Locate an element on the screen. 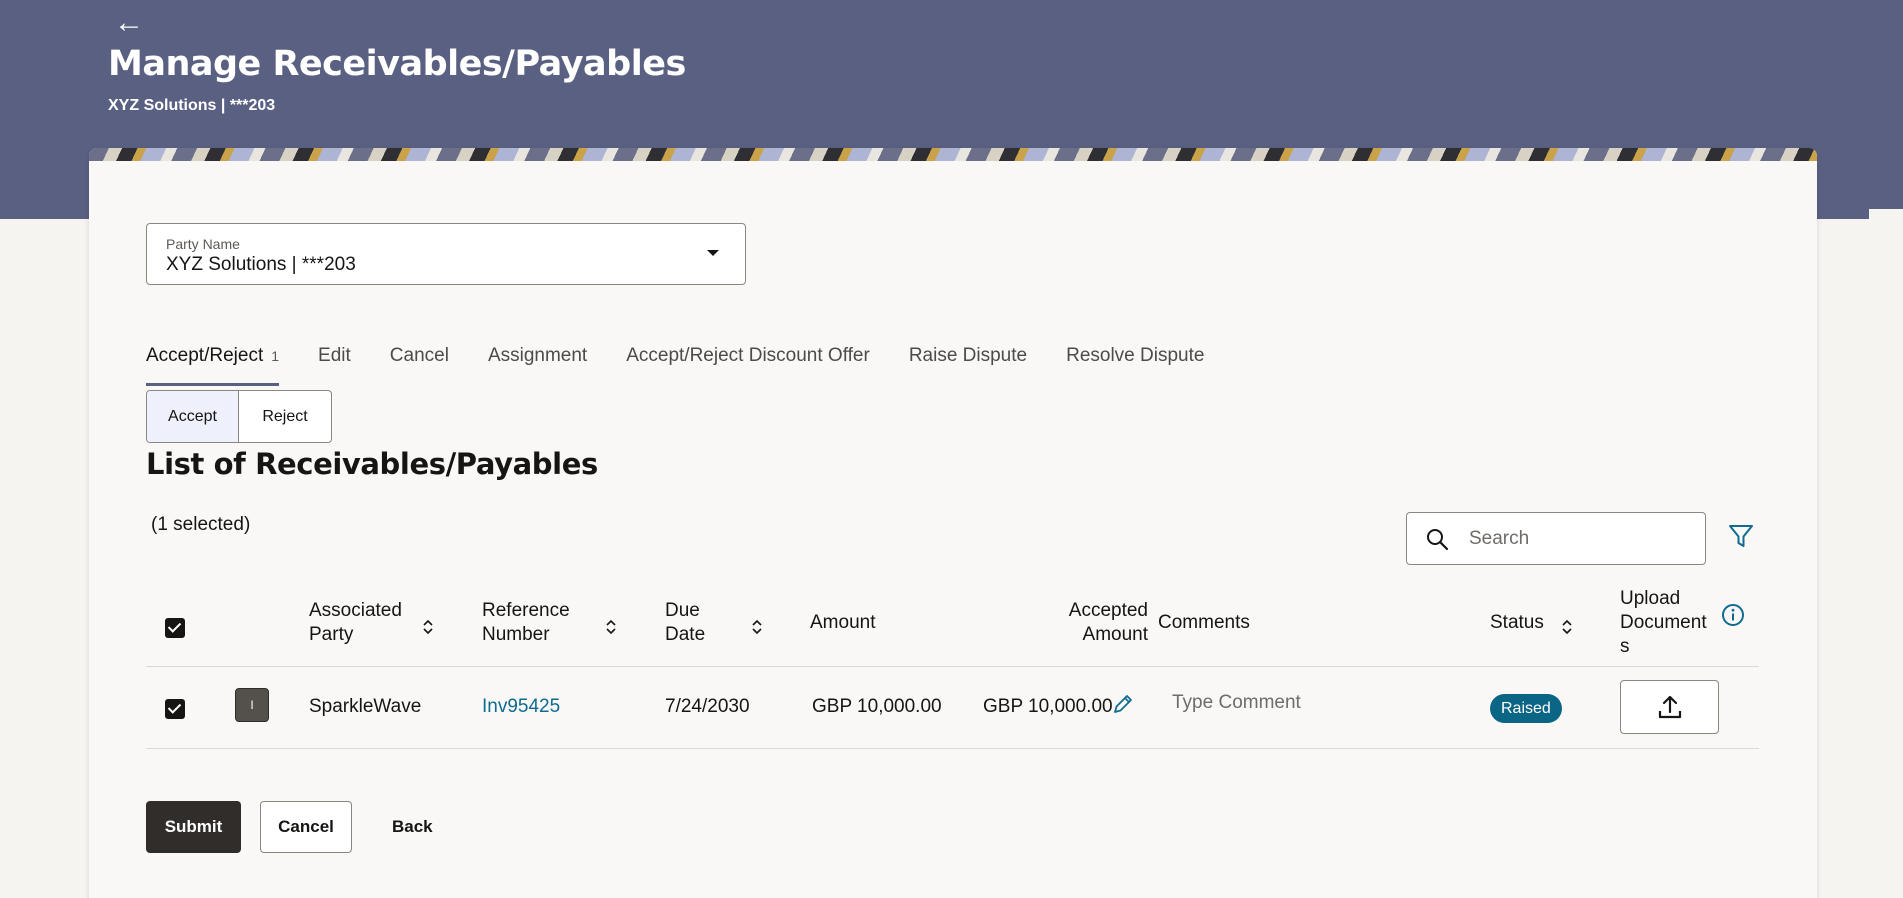 Image resolution: width=1903 pixels, height=898 pixels. tab-label: Accept/Reject is located at coordinates (205, 355).